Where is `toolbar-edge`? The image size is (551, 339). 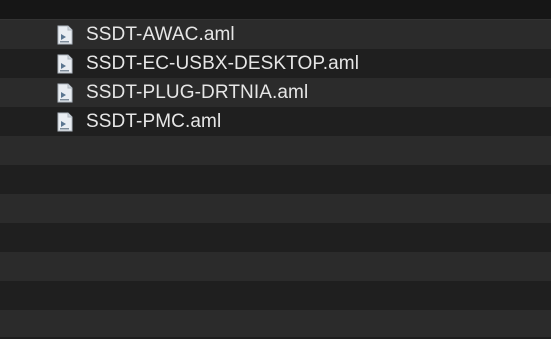 toolbar-edge is located at coordinates (275, 10).